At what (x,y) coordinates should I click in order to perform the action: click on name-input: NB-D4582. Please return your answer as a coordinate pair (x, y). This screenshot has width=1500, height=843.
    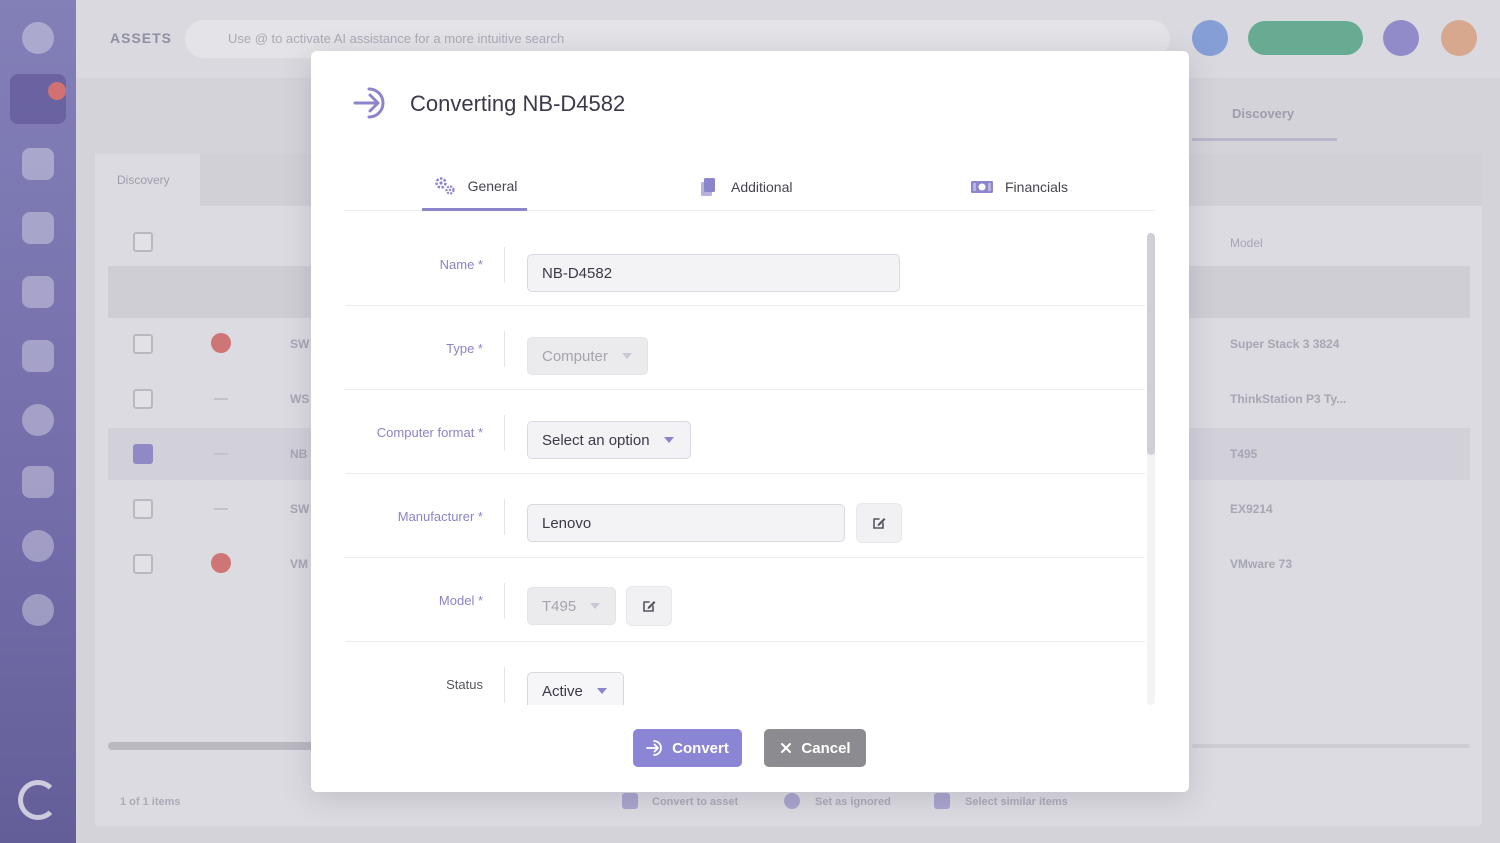
    Looking at the image, I should click on (713, 273).